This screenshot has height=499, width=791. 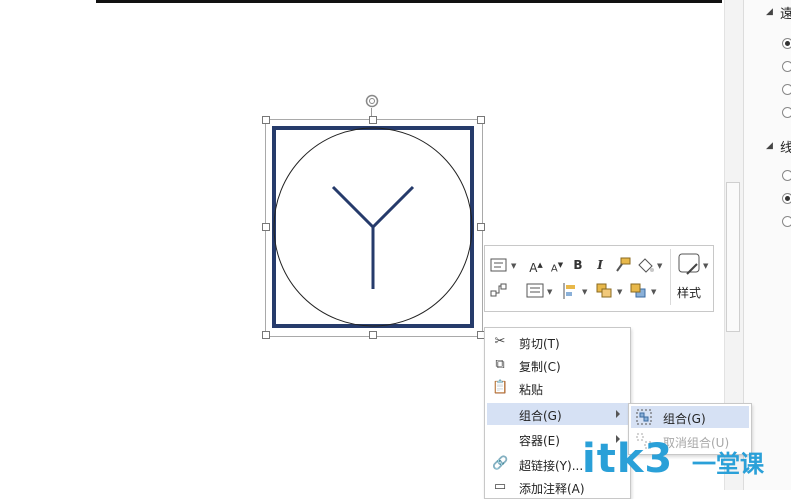 I want to click on grow-font-button: A▲, so click(x=536, y=265).